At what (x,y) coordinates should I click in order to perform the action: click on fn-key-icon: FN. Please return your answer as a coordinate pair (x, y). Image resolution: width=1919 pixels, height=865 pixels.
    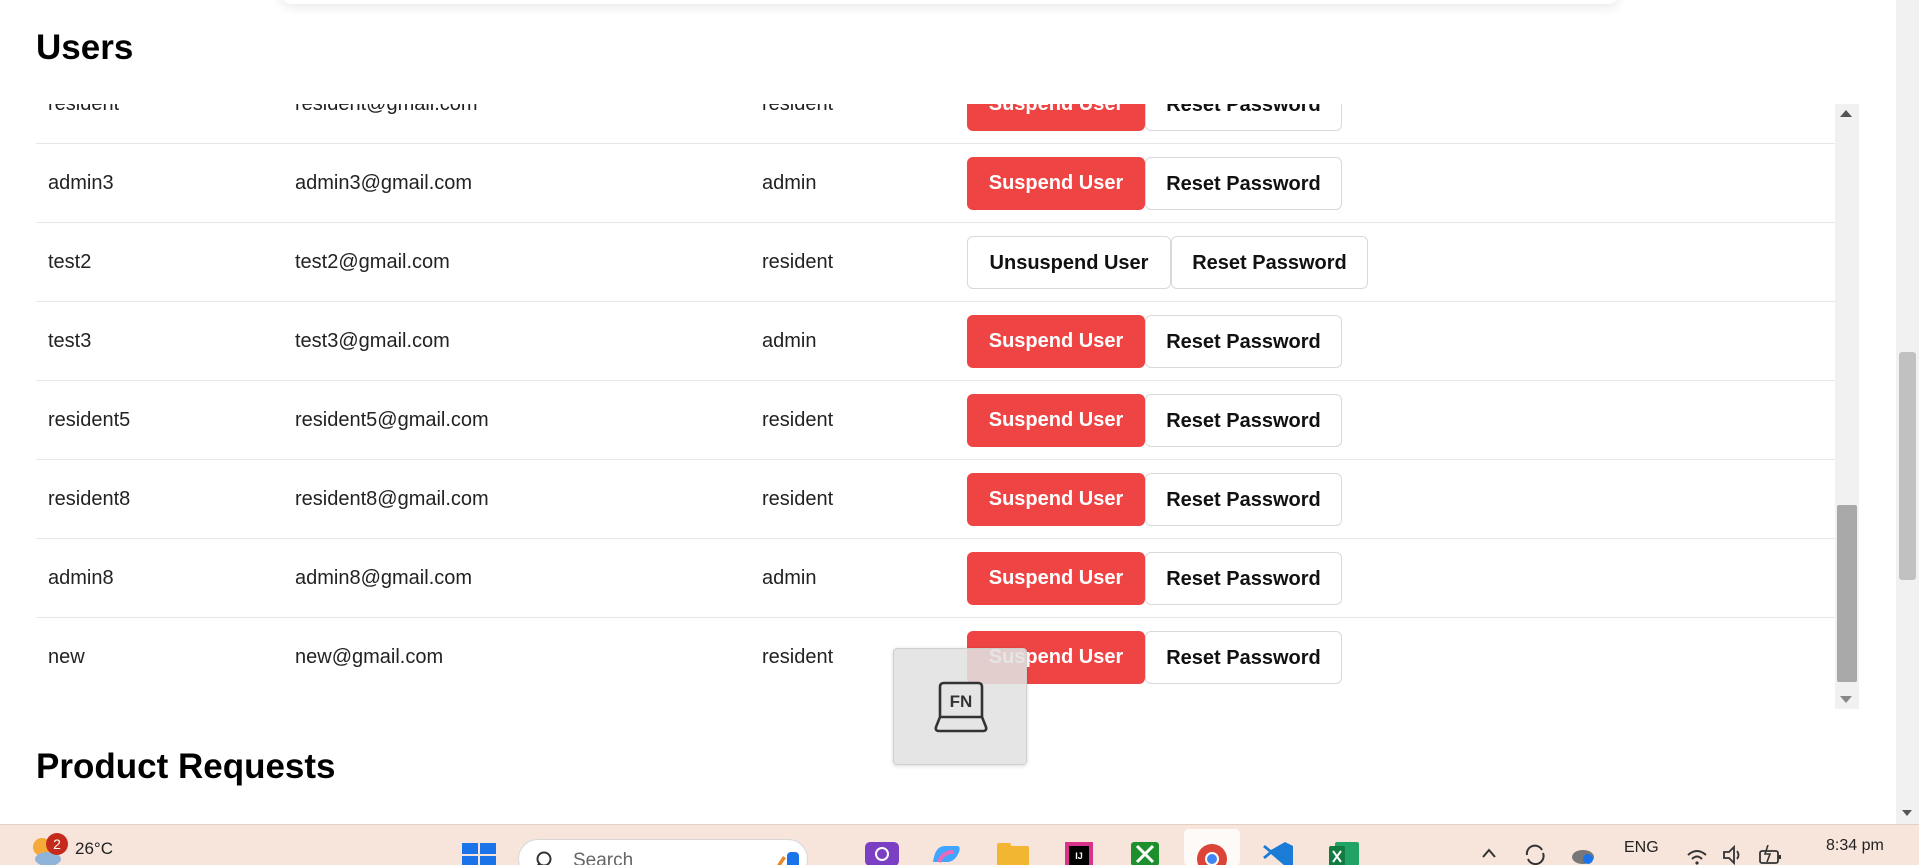
    Looking at the image, I should click on (961, 707).